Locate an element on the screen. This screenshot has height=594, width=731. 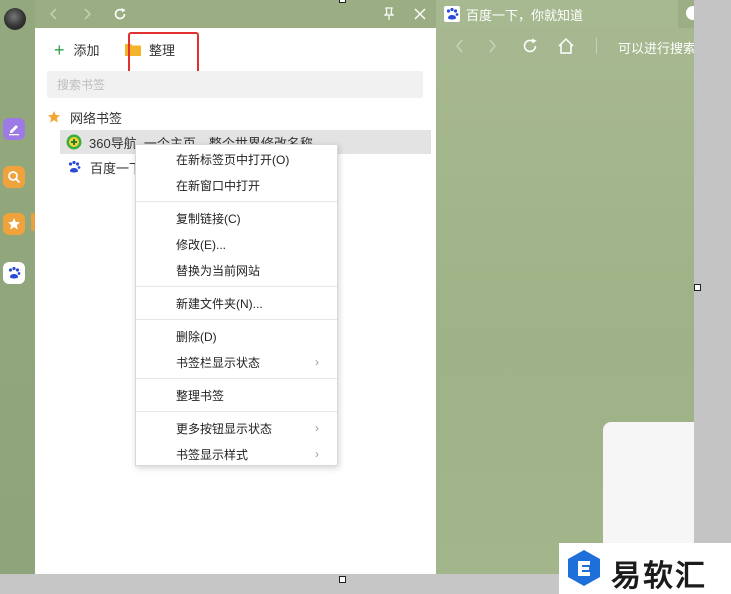
tab-title: 百度一下，你就知道 is located at coordinates (525, 15).